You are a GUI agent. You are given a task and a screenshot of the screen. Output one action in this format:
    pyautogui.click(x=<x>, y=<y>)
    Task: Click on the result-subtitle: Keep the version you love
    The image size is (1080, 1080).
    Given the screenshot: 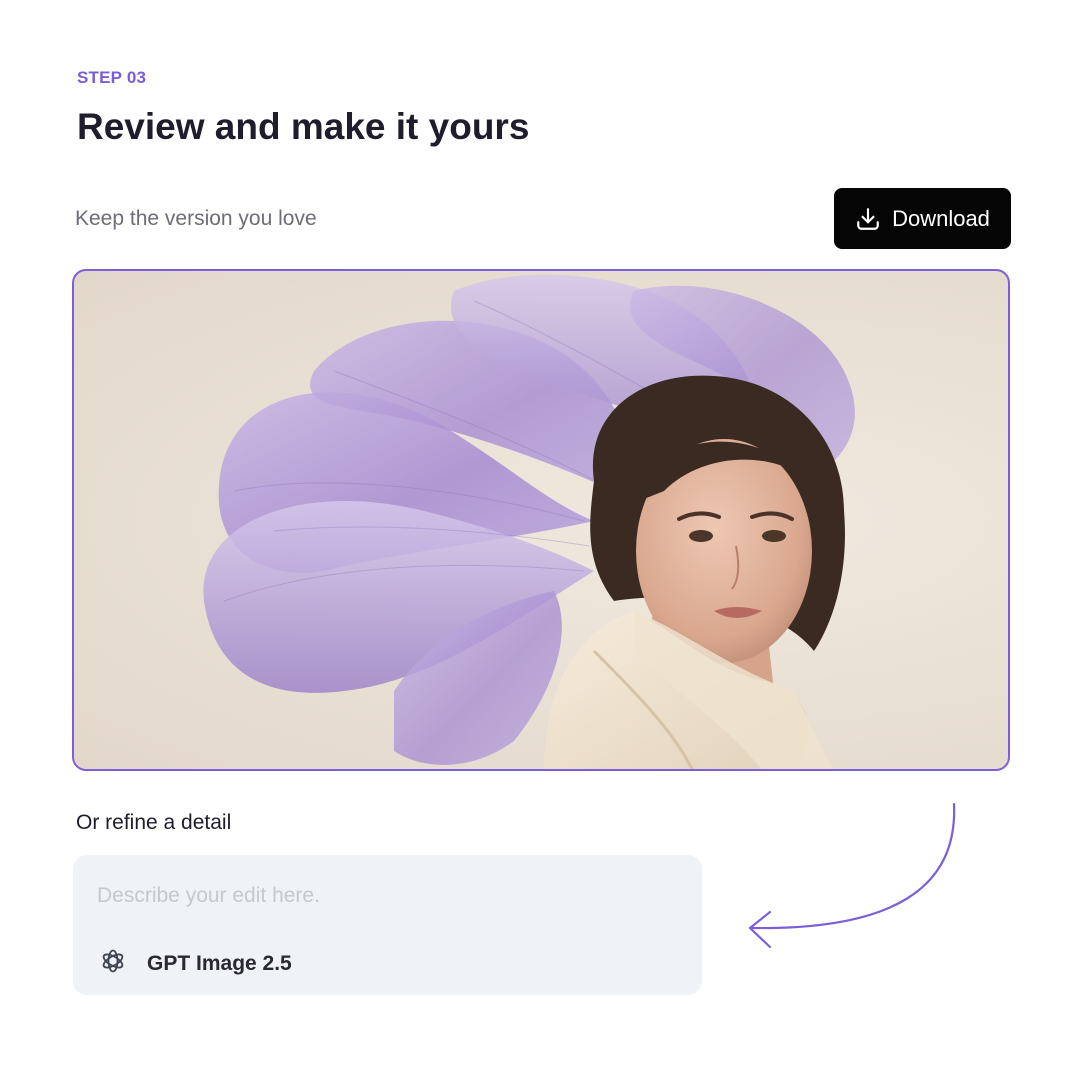 What is the action you would take?
    pyautogui.click(x=196, y=218)
    